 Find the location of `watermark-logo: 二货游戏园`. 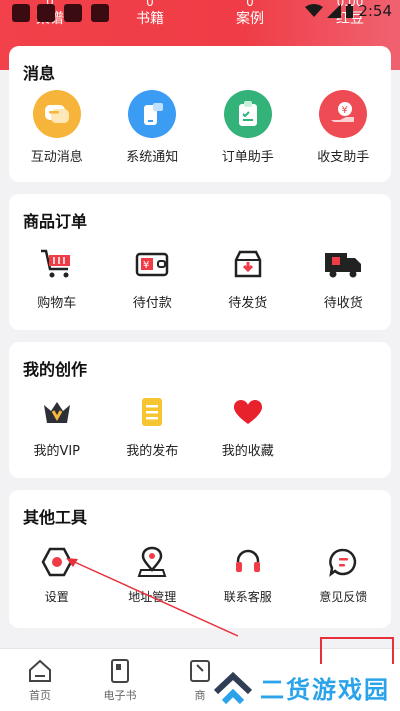

watermark-logo: 二货游戏园 is located at coordinates (306, 687).